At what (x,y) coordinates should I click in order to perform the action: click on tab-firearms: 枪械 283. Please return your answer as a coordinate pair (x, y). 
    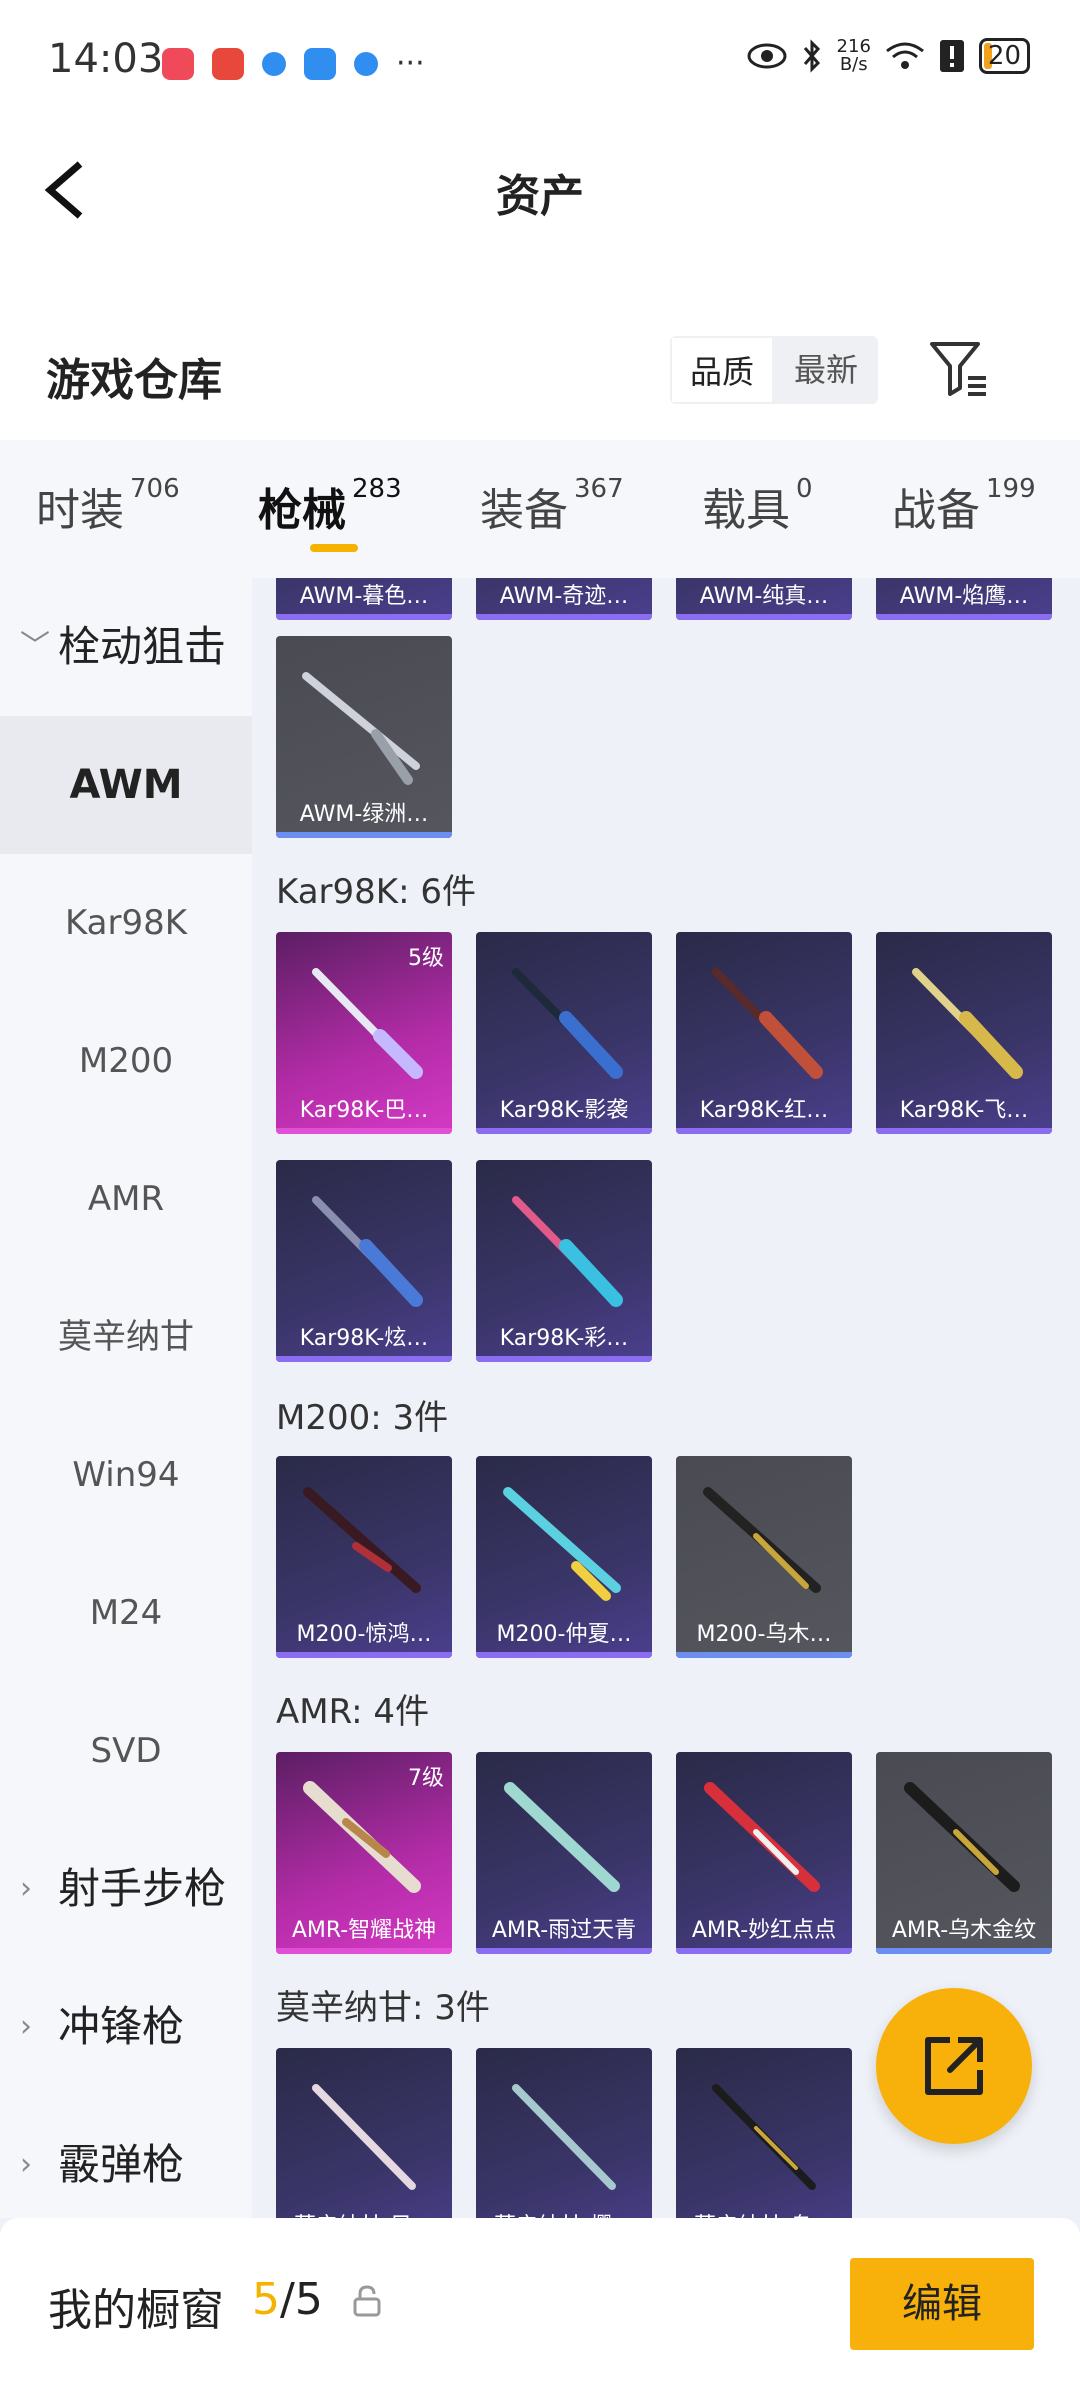
    Looking at the image, I should click on (330, 506).